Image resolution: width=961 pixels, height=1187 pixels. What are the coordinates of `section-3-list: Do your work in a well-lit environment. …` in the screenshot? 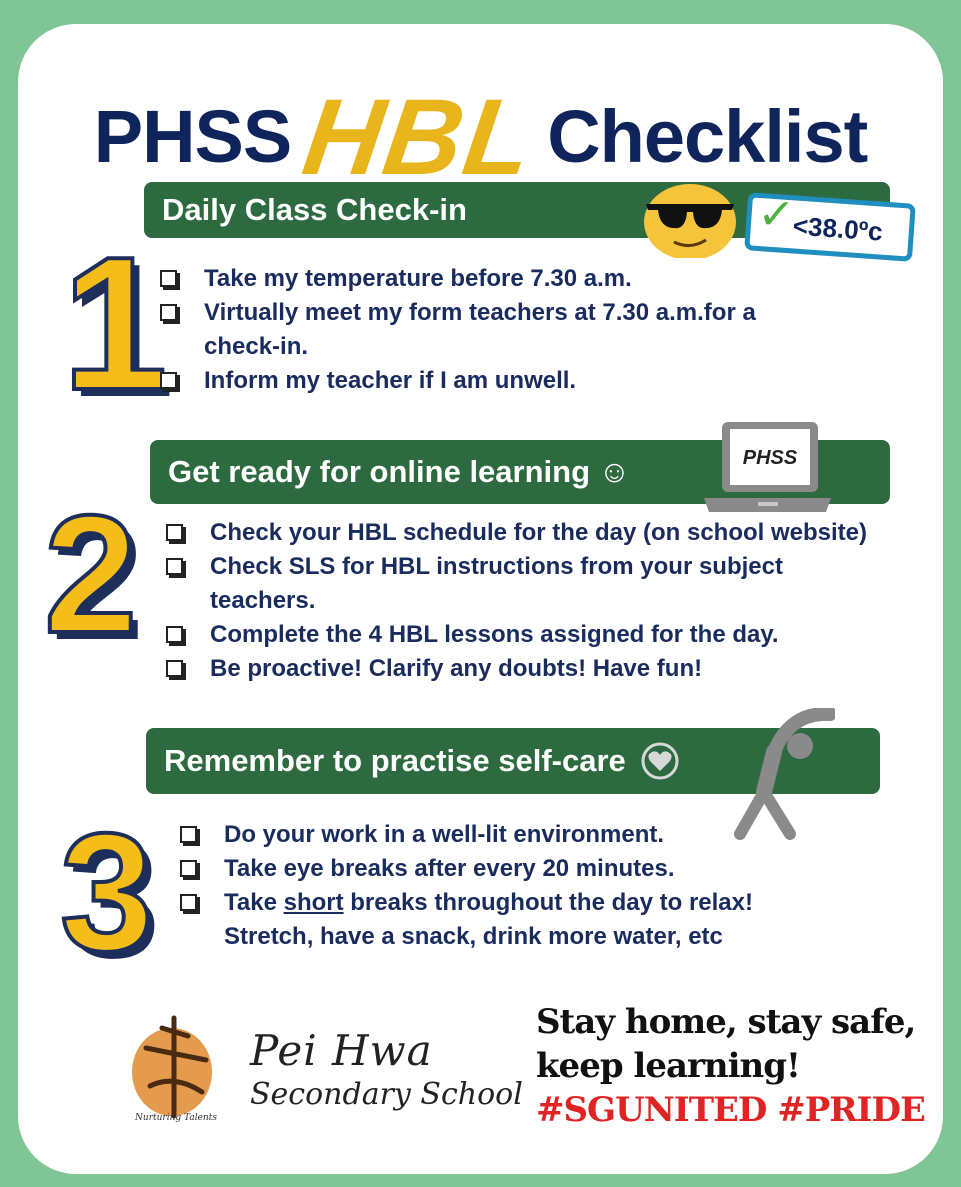 It's located at (496, 886).